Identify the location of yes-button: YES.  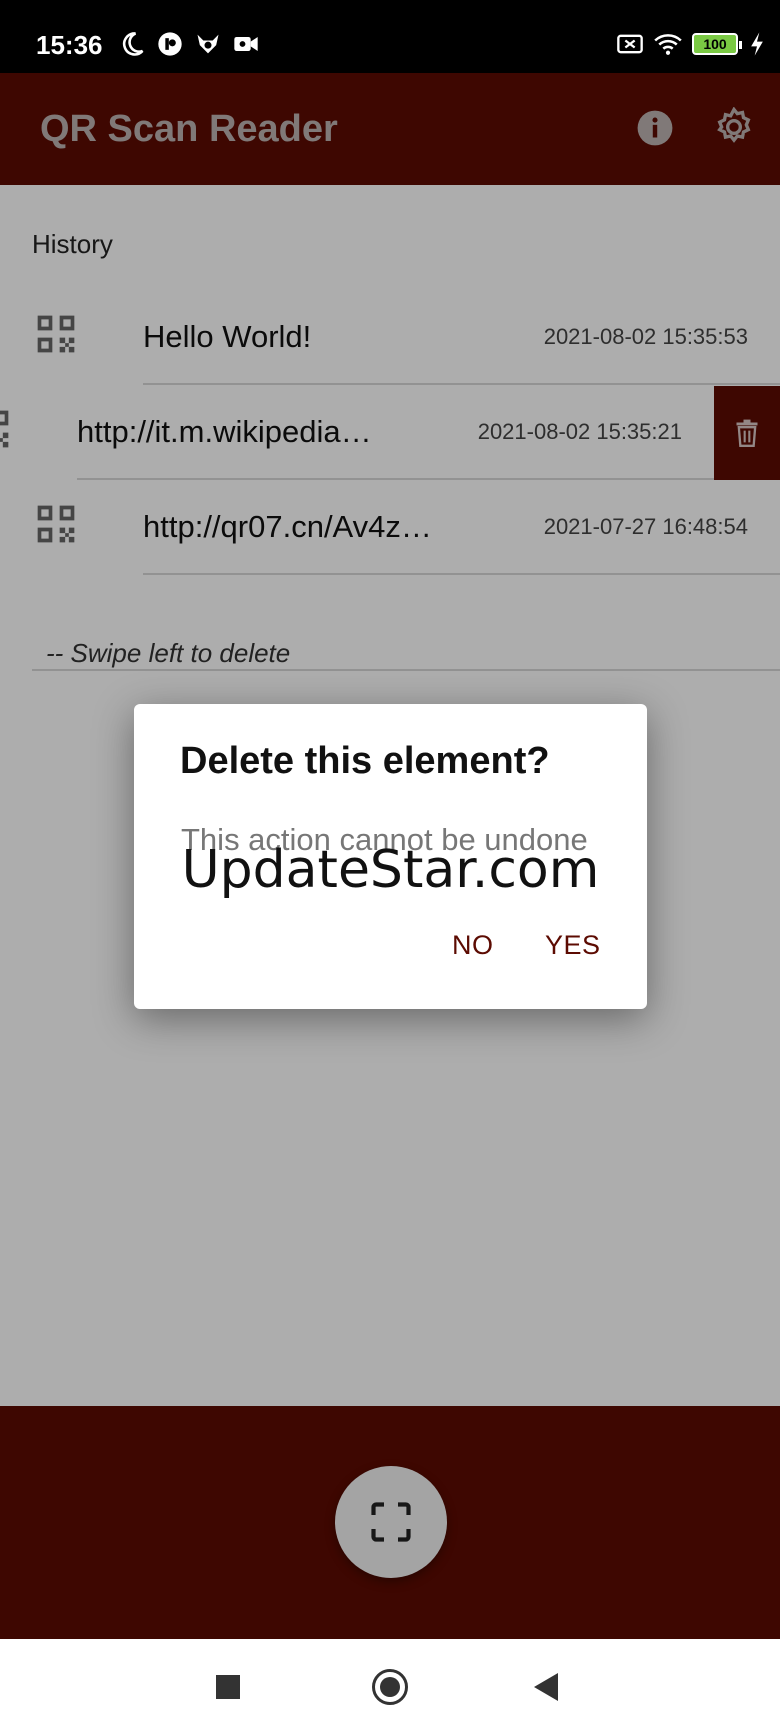
(573, 945).